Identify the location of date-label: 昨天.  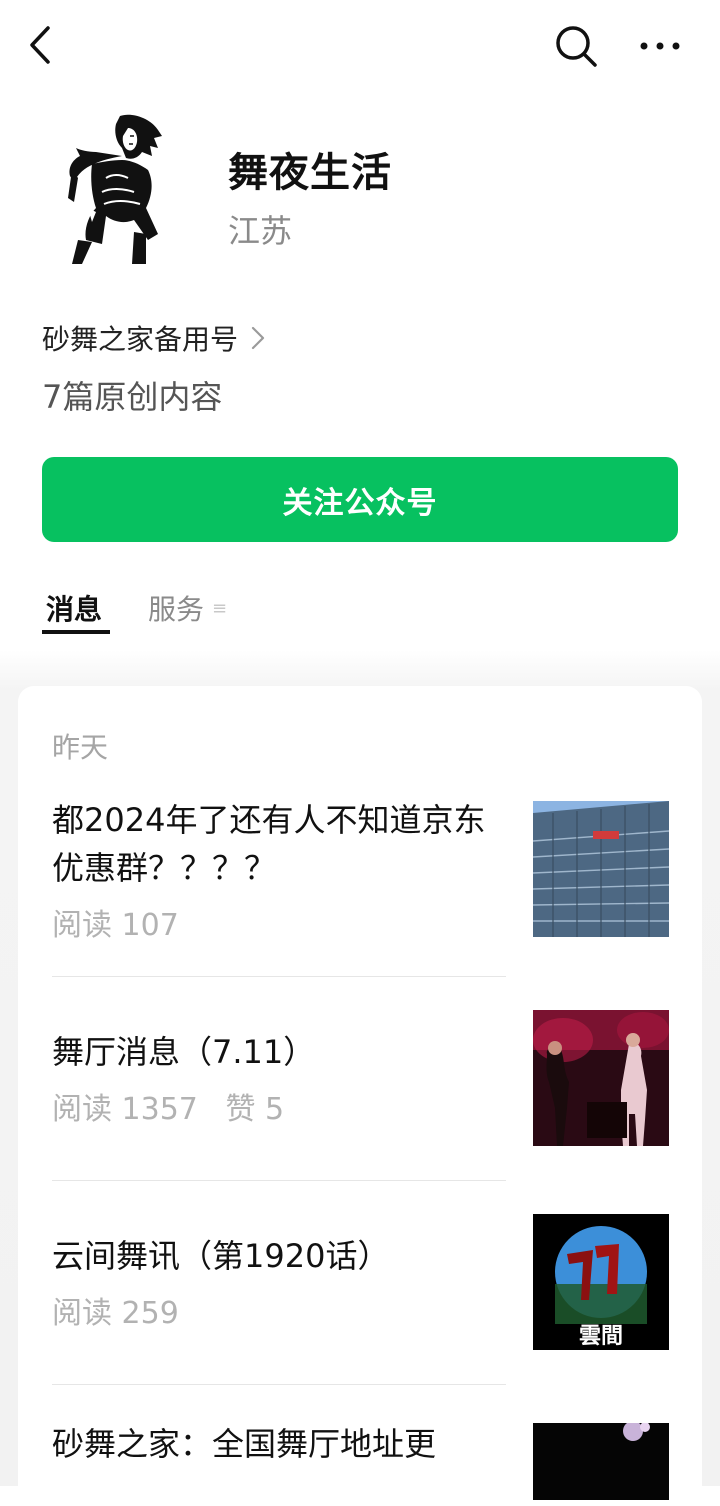
(80, 747).